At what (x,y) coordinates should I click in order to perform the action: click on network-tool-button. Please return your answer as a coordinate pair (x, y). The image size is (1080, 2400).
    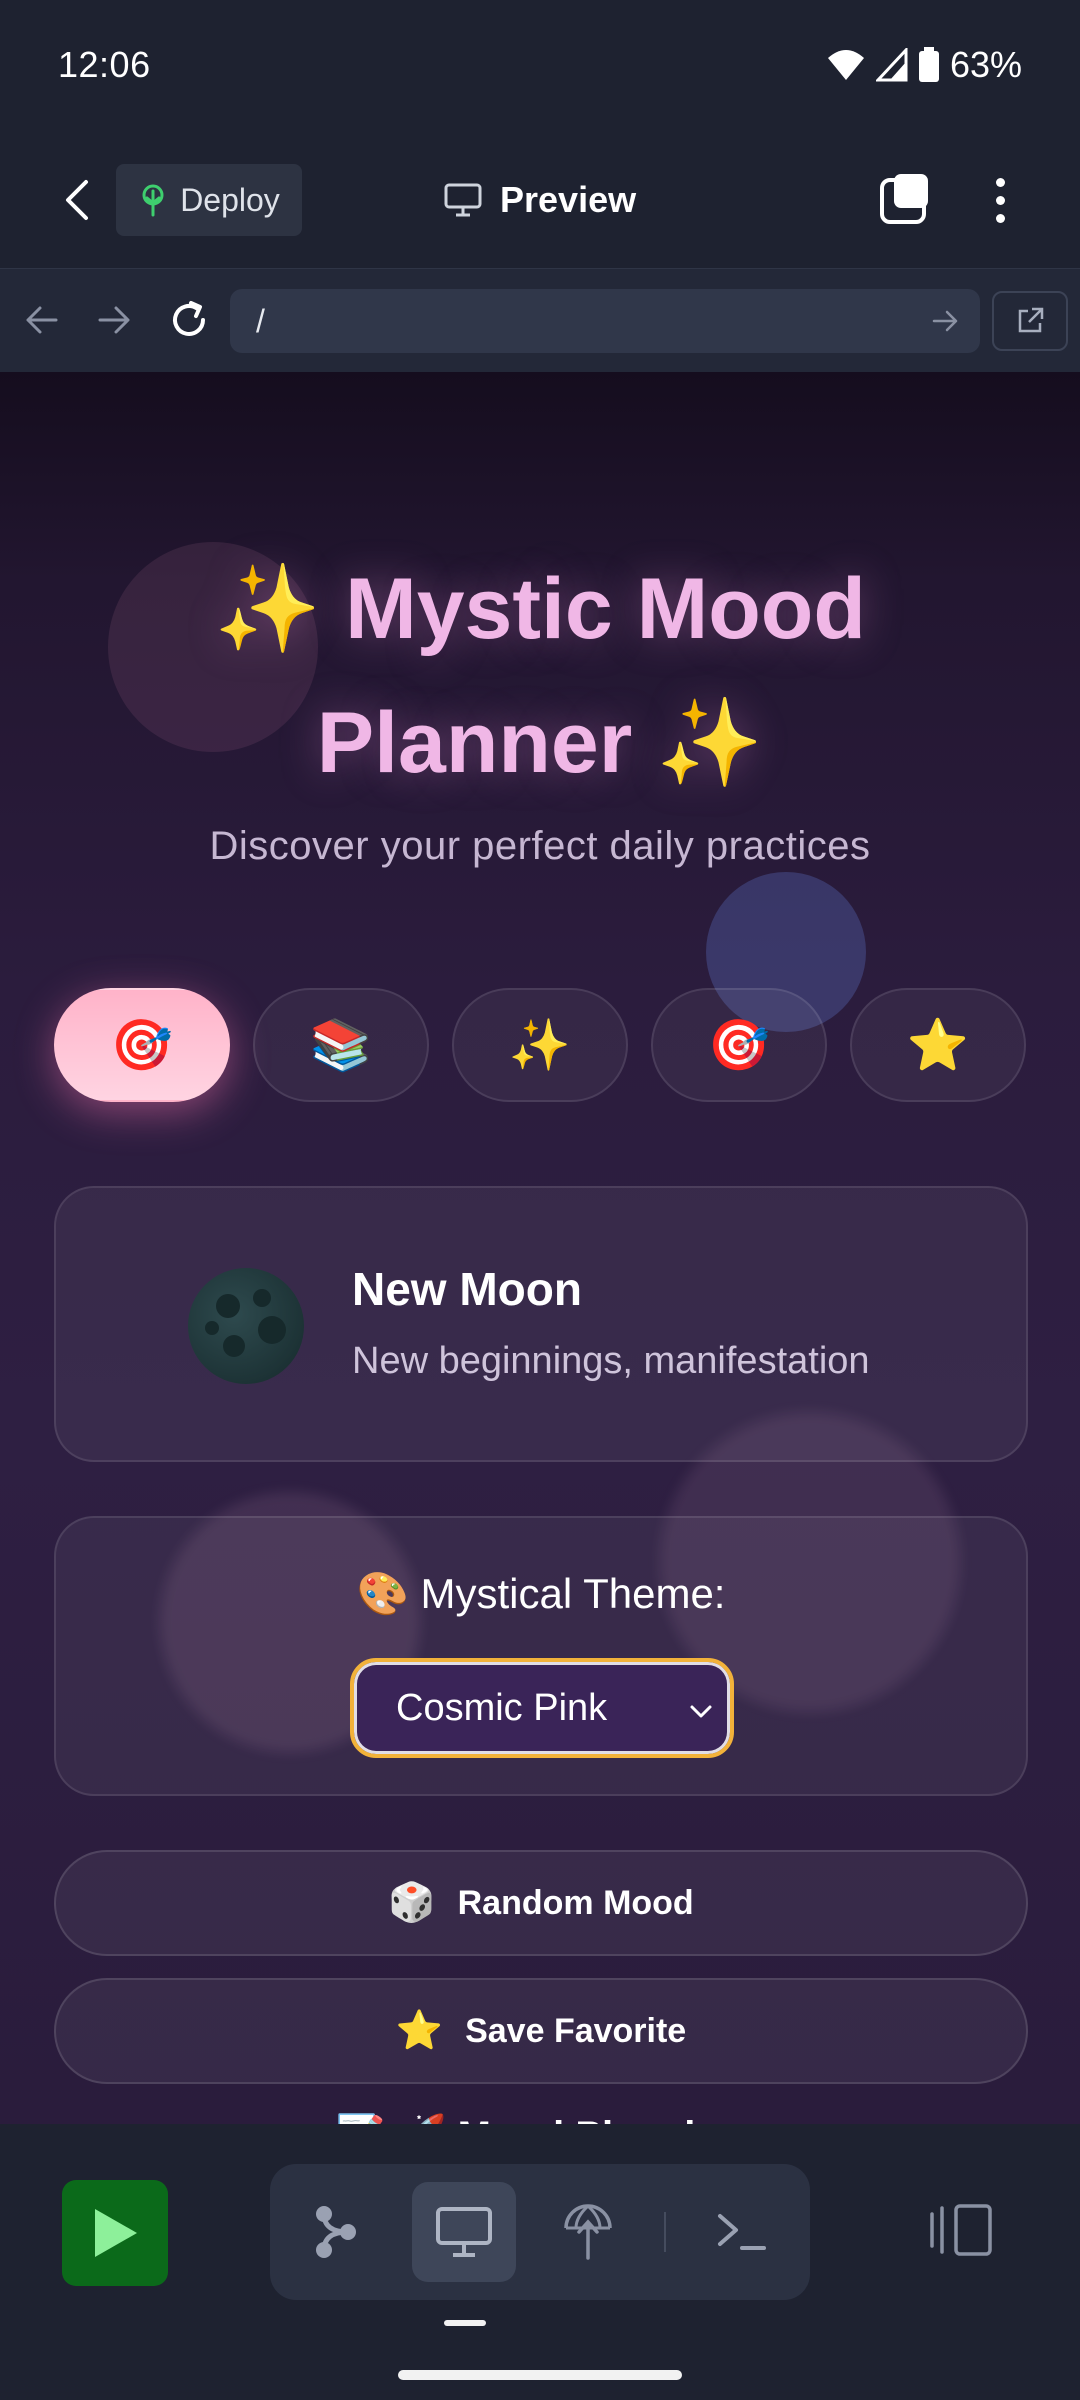
    Looking at the image, I should click on (588, 2232).